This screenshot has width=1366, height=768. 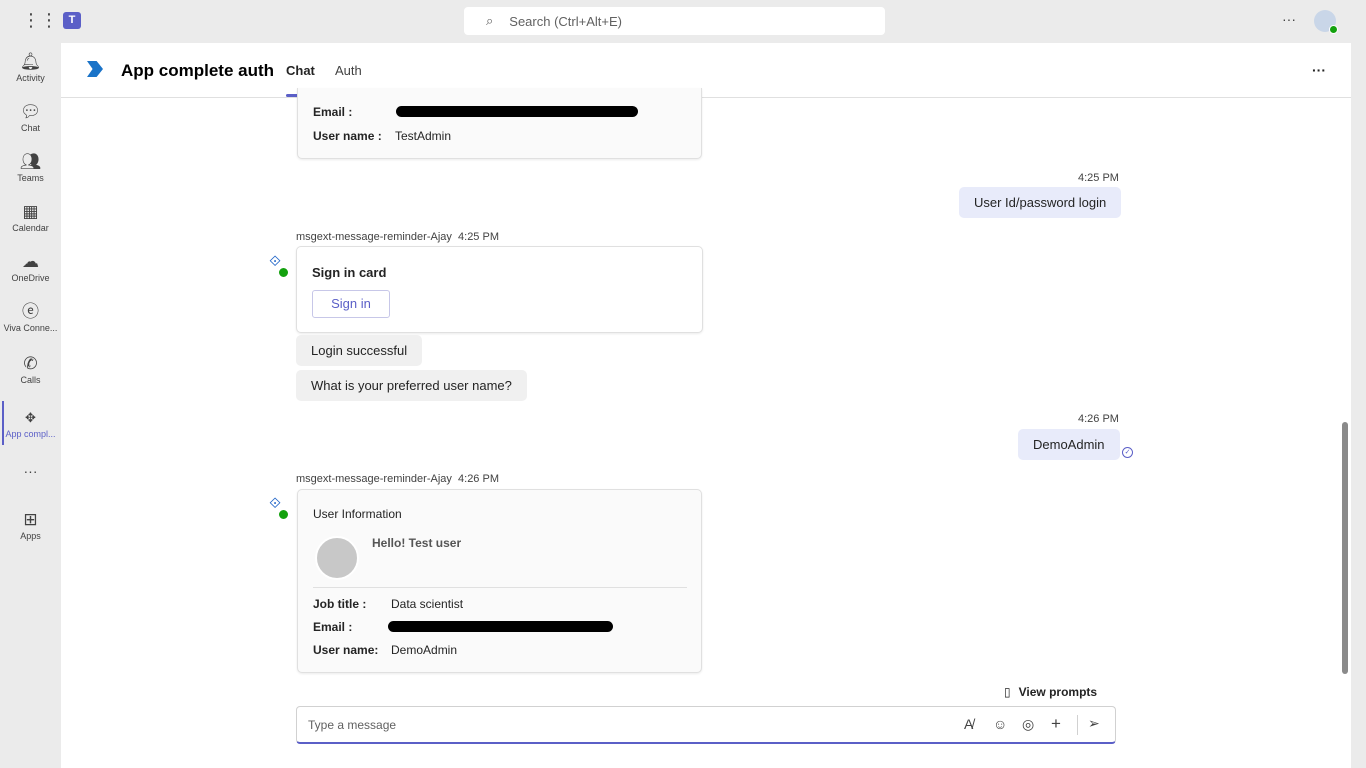 I want to click on tab-auth: Auth, so click(x=348, y=70).